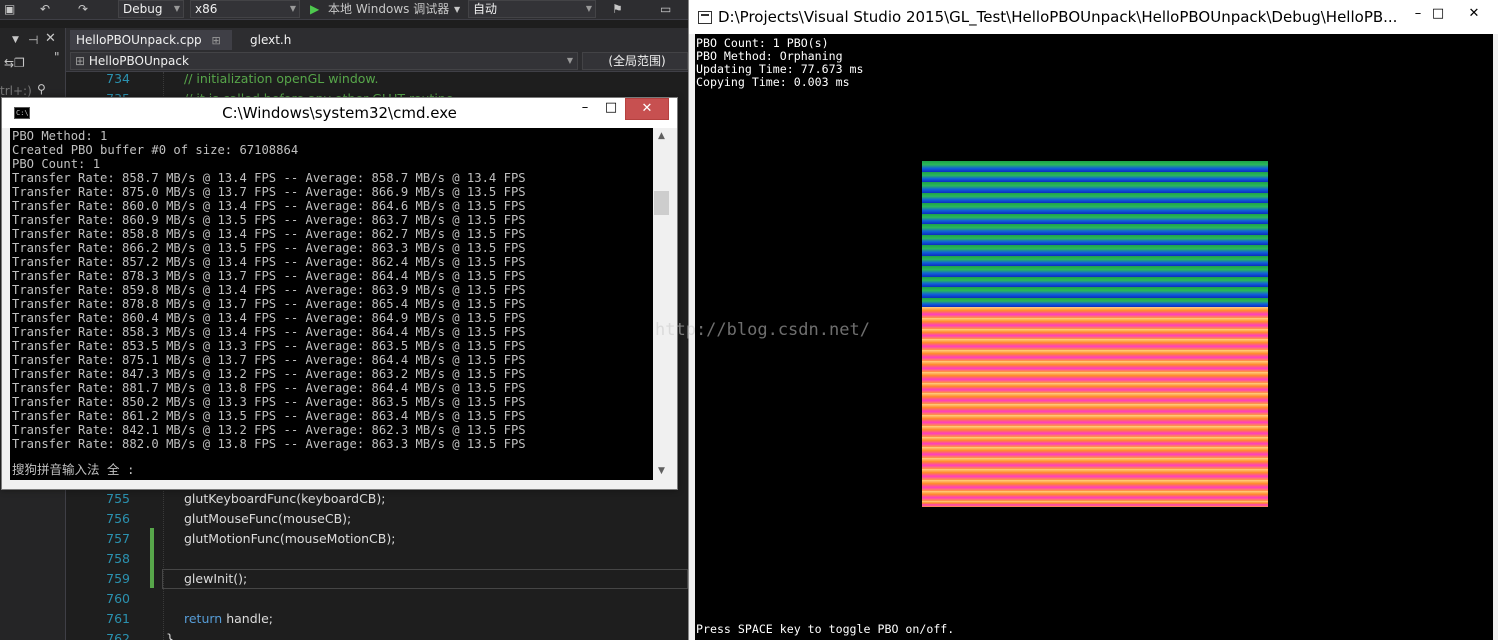 This screenshot has height=640, width=1498. Describe the element at coordinates (377, 559) in the screenshot. I see `code-line: 758` at that location.